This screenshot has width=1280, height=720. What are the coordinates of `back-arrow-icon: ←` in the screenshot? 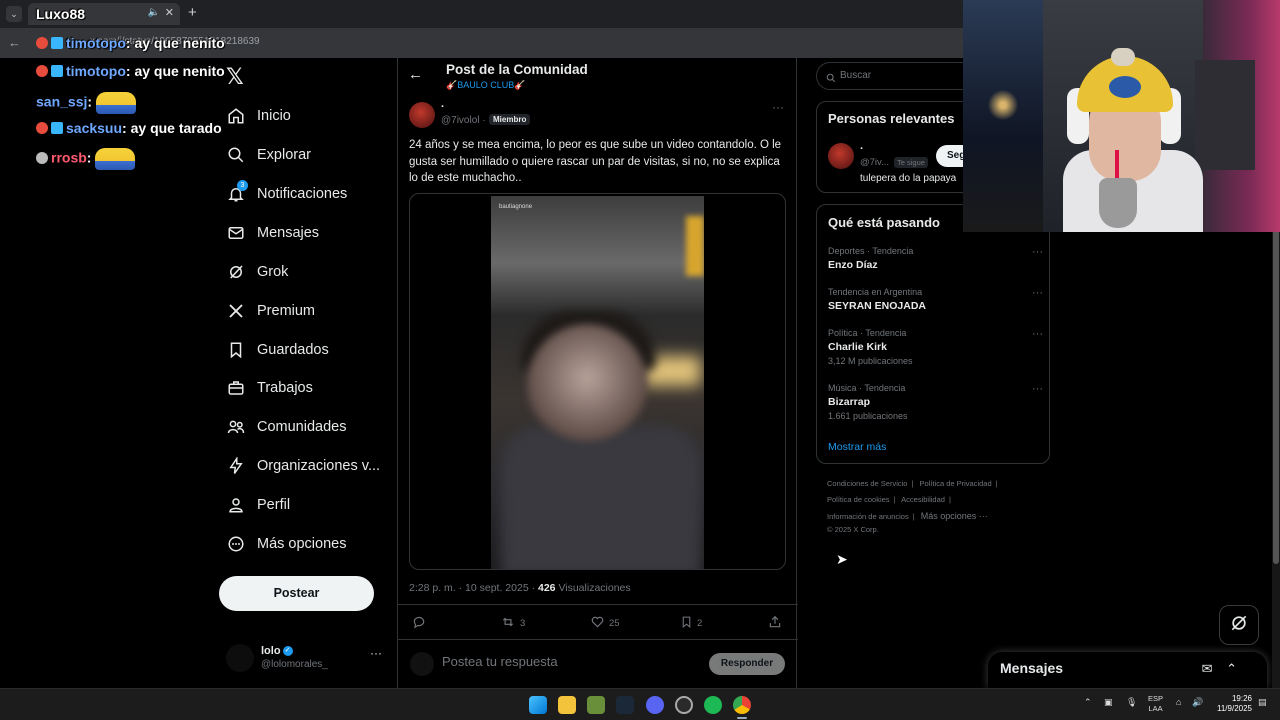 It's located at (415, 74).